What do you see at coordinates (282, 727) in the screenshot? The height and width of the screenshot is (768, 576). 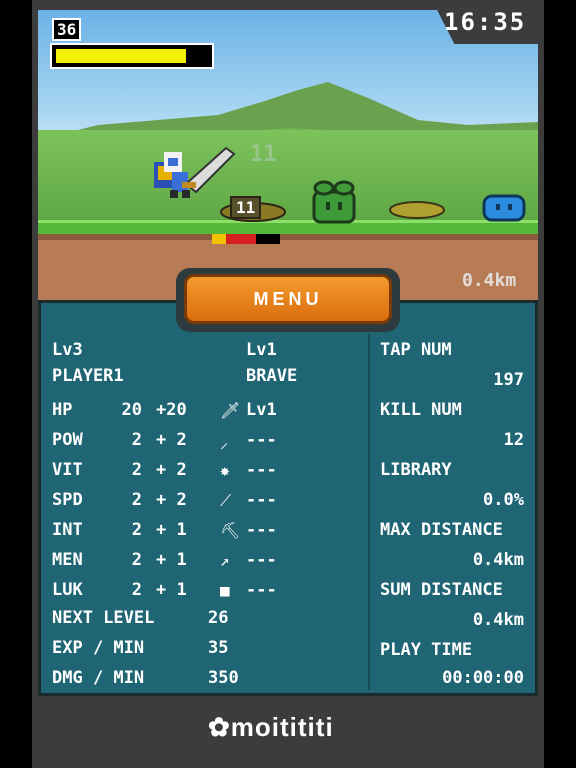 I see `brand-name: moitititi` at bounding box center [282, 727].